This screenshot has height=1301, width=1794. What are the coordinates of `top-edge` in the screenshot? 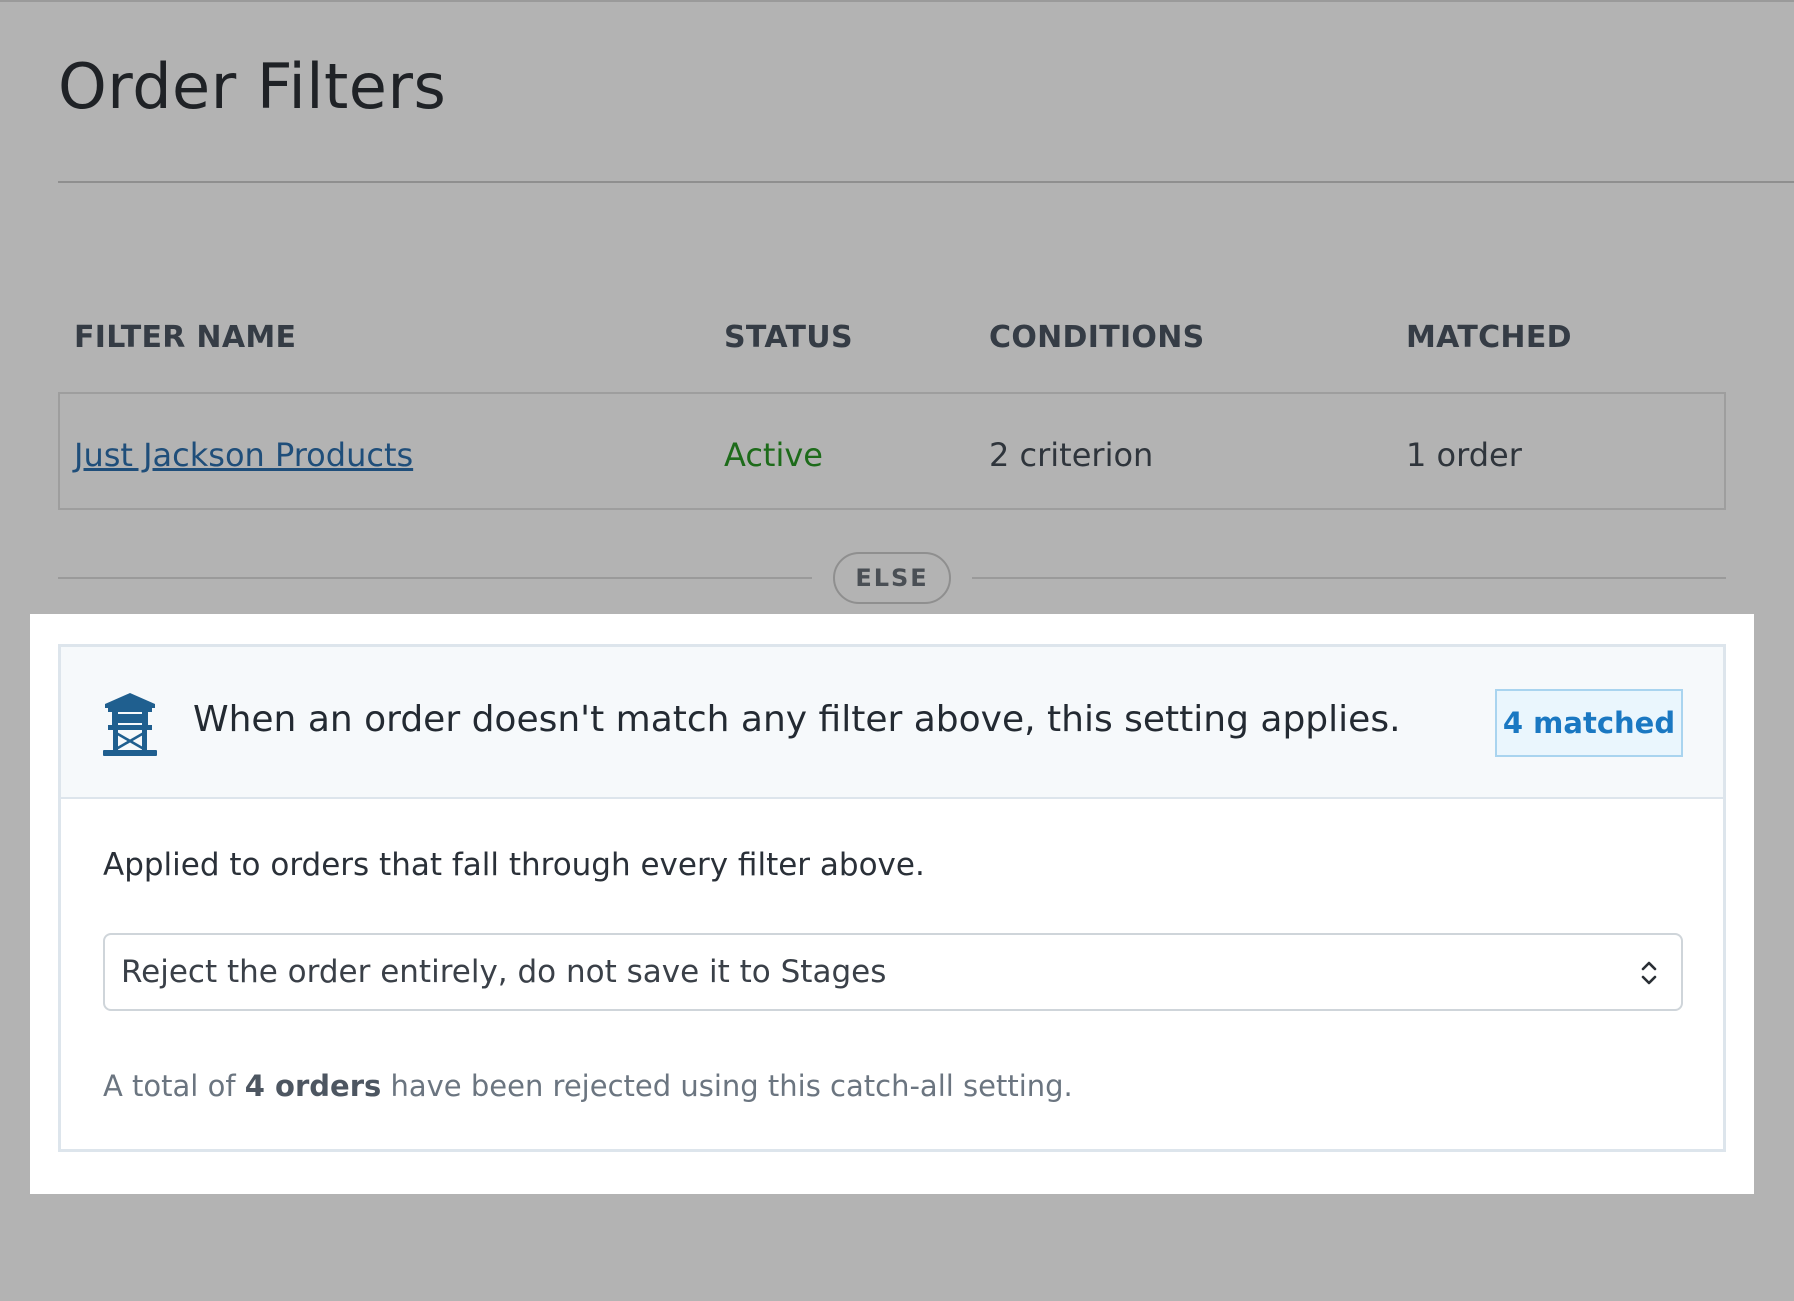 It's located at (897, 1).